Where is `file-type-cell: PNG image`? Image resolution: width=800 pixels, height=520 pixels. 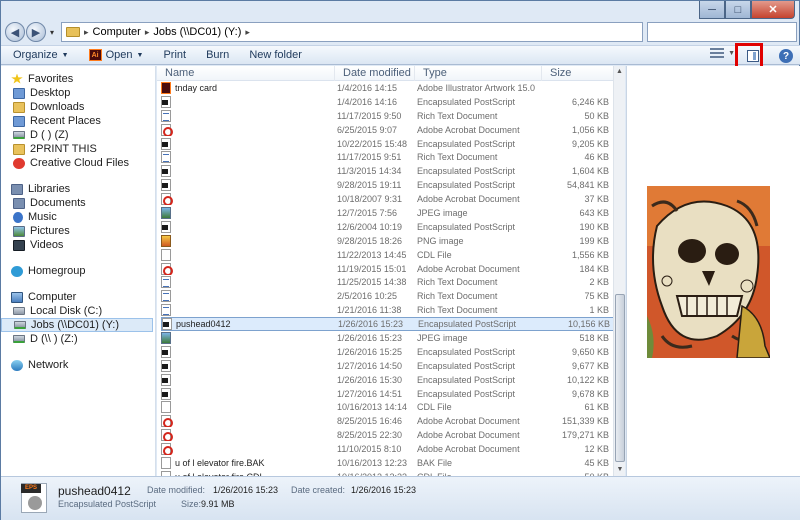 file-type-cell: PNG image is located at coordinates (440, 240).